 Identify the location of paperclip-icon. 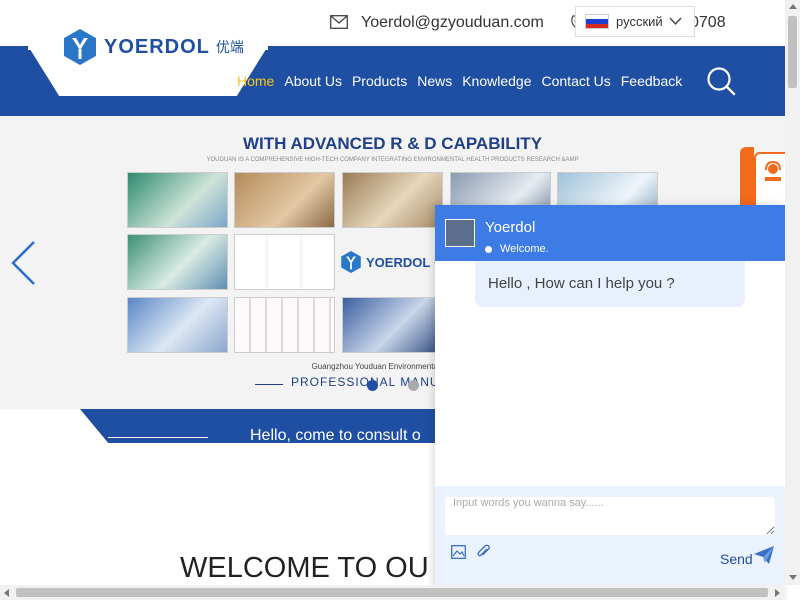
(483, 552).